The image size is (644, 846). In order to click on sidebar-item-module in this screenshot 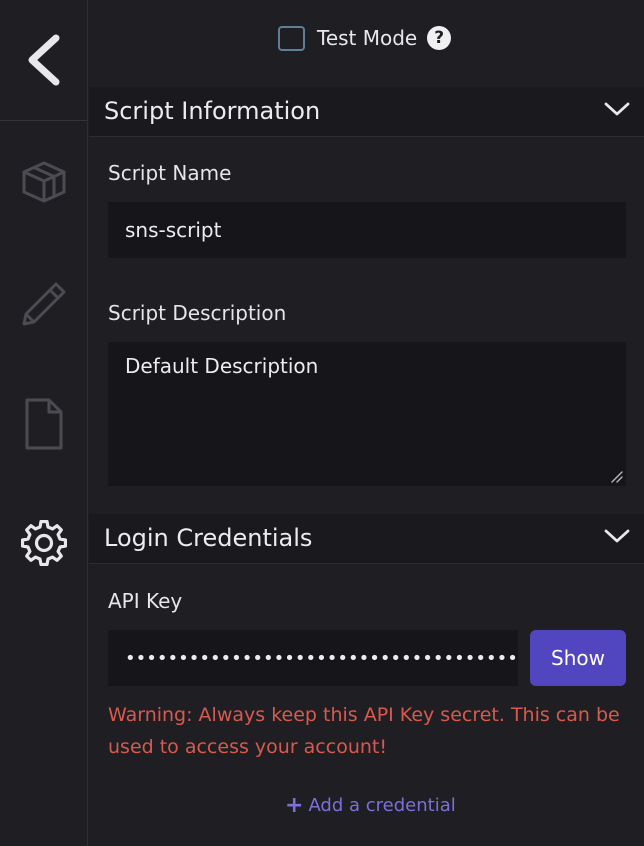, I will do `click(43, 182)`.